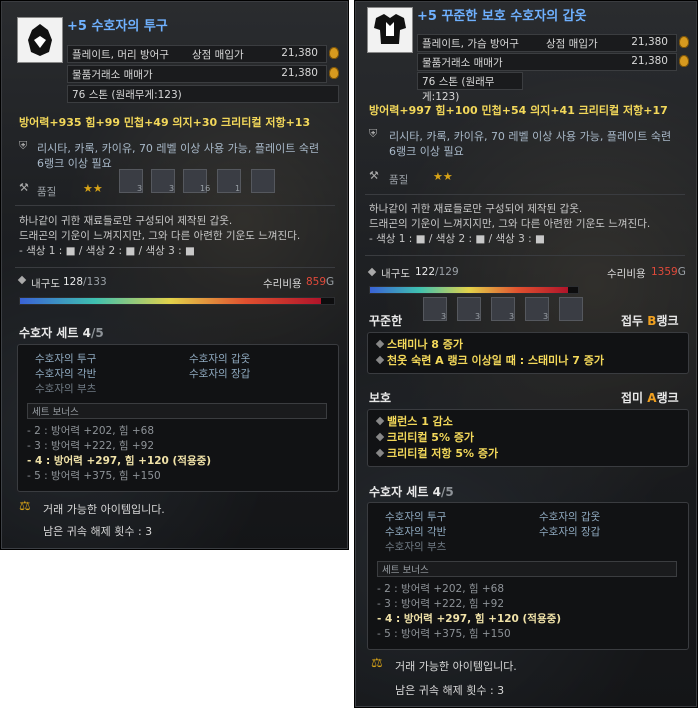  I want to click on prefix-effect: 스태미나 8 증가, so click(425, 344).